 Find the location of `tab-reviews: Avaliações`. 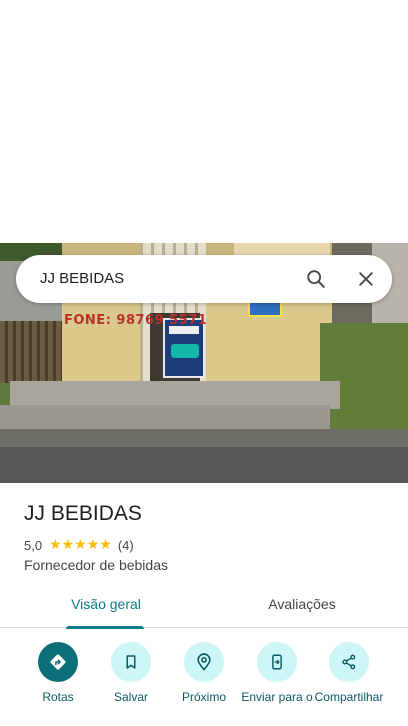

tab-reviews: Avaliações is located at coordinates (302, 608).